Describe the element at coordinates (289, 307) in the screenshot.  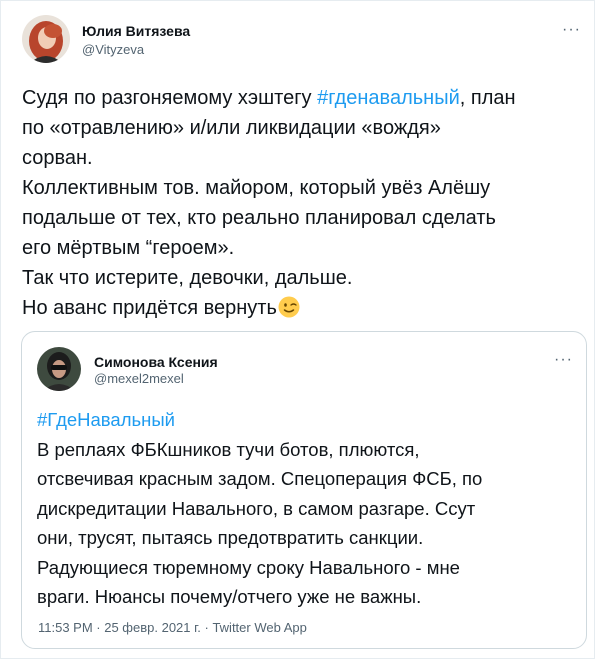
I see `winking-face-emoji-icon` at that location.